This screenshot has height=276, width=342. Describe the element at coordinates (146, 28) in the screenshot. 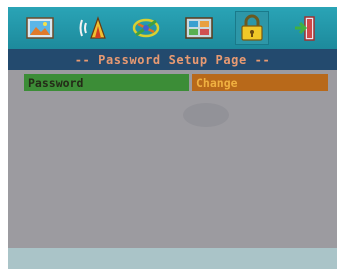

I see `video-setup-icon` at that location.